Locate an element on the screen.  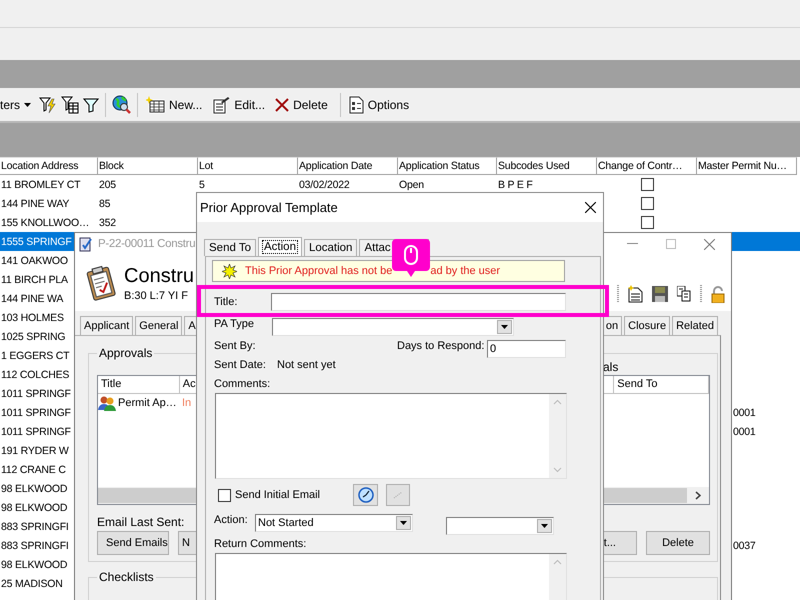
record-subheading: B:30 L:7 YI F is located at coordinates (157, 296).